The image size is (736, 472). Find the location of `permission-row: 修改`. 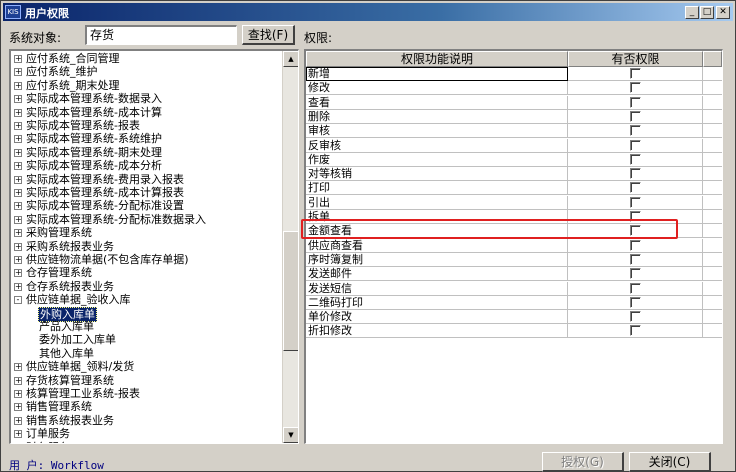

permission-row: 修改 is located at coordinates (514, 88).